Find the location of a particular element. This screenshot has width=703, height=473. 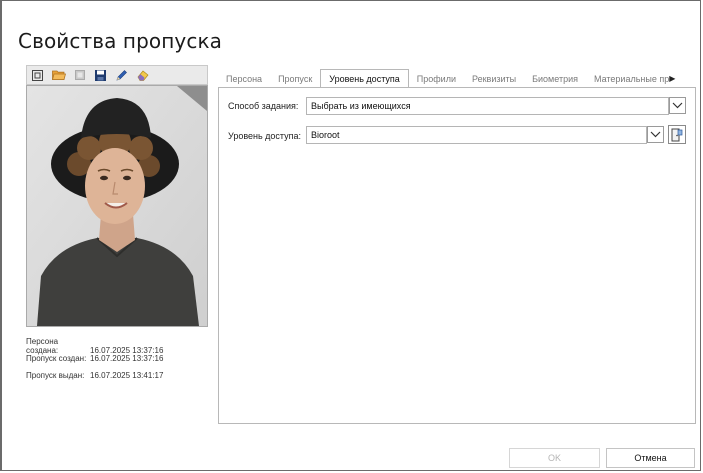

clear-icon is located at coordinates (79, 75).